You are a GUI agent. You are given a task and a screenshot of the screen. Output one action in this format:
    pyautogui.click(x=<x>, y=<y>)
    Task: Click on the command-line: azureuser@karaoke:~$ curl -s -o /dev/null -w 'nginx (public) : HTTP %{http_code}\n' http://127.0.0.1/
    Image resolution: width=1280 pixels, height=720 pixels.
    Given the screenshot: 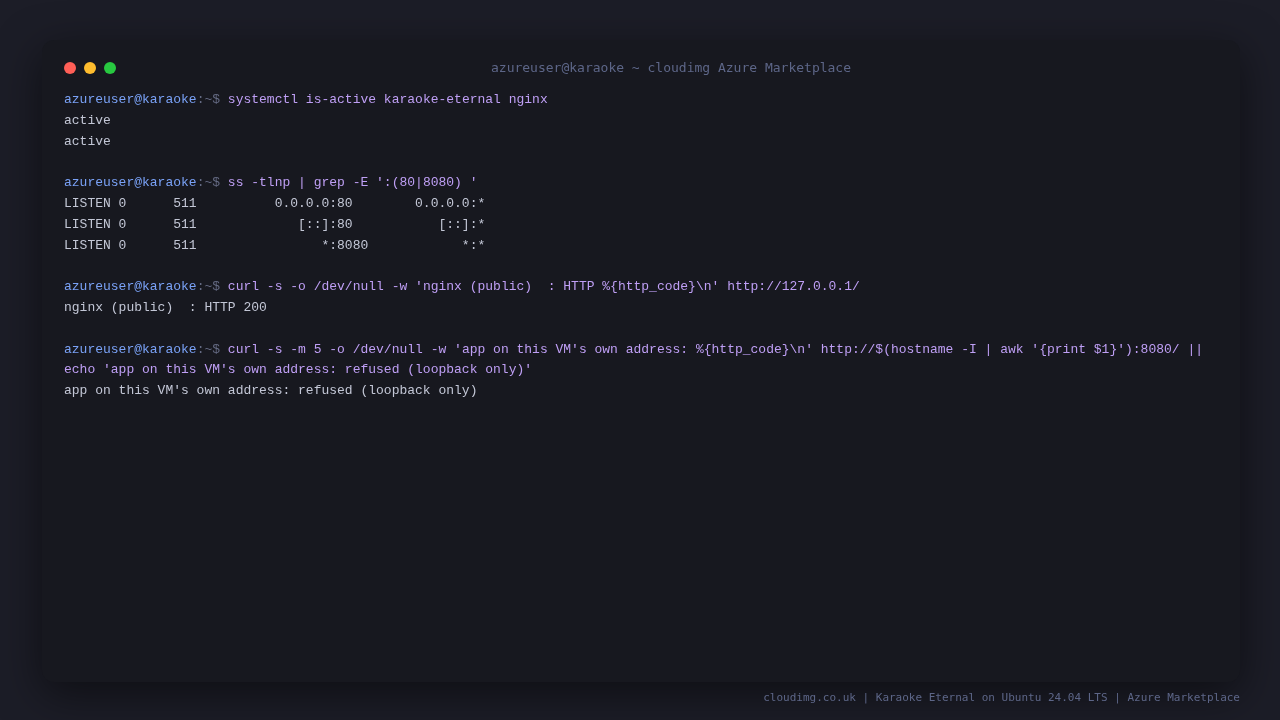 What is the action you would take?
    pyautogui.click(x=462, y=287)
    